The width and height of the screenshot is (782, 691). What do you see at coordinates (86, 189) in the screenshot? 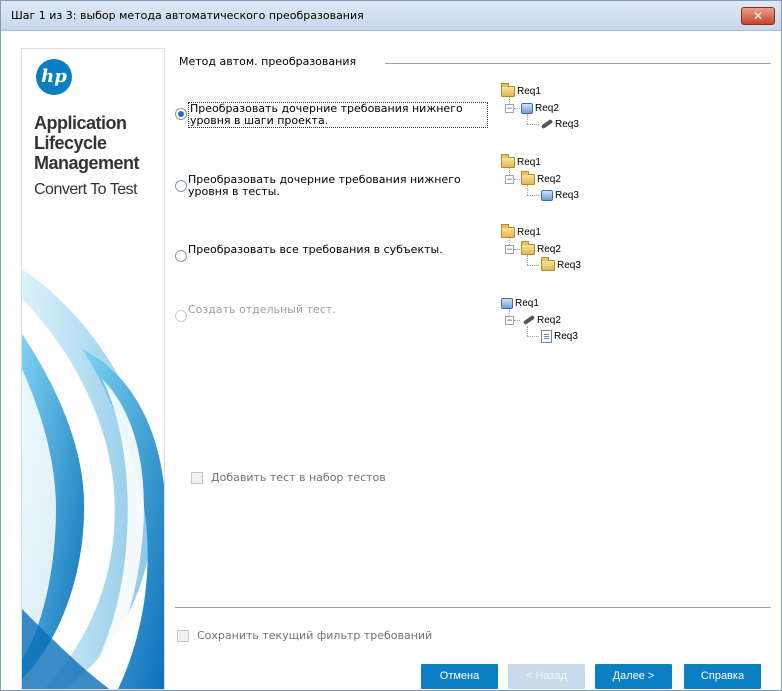
I see `product-subtitle: Convert To Test` at bounding box center [86, 189].